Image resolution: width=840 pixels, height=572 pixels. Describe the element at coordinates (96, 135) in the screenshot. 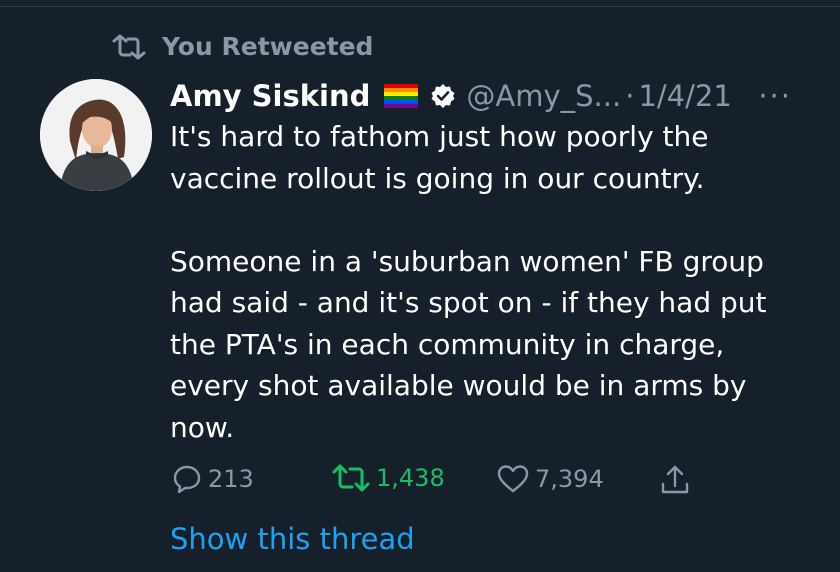

I see `avatar` at that location.